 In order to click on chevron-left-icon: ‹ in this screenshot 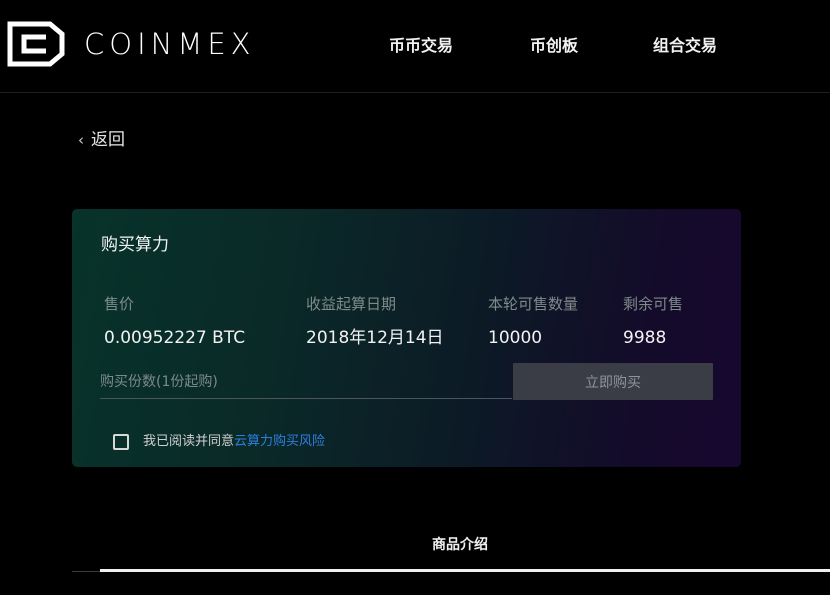, I will do `click(81, 140)`.